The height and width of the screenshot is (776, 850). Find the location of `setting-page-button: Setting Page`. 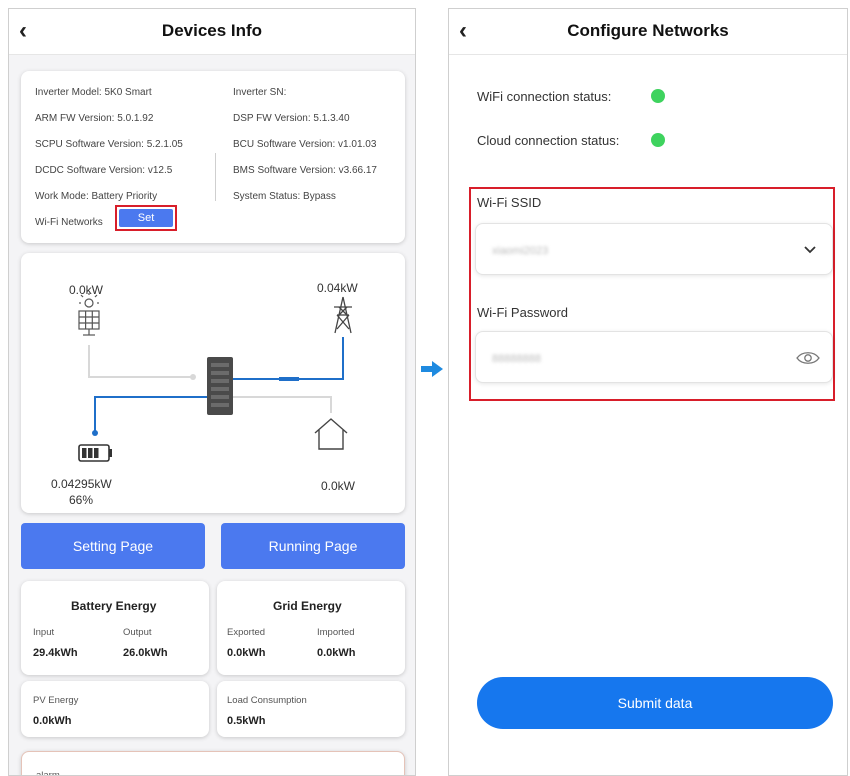

setting-page-button: Setting Page is located at coordinates (113, 546).